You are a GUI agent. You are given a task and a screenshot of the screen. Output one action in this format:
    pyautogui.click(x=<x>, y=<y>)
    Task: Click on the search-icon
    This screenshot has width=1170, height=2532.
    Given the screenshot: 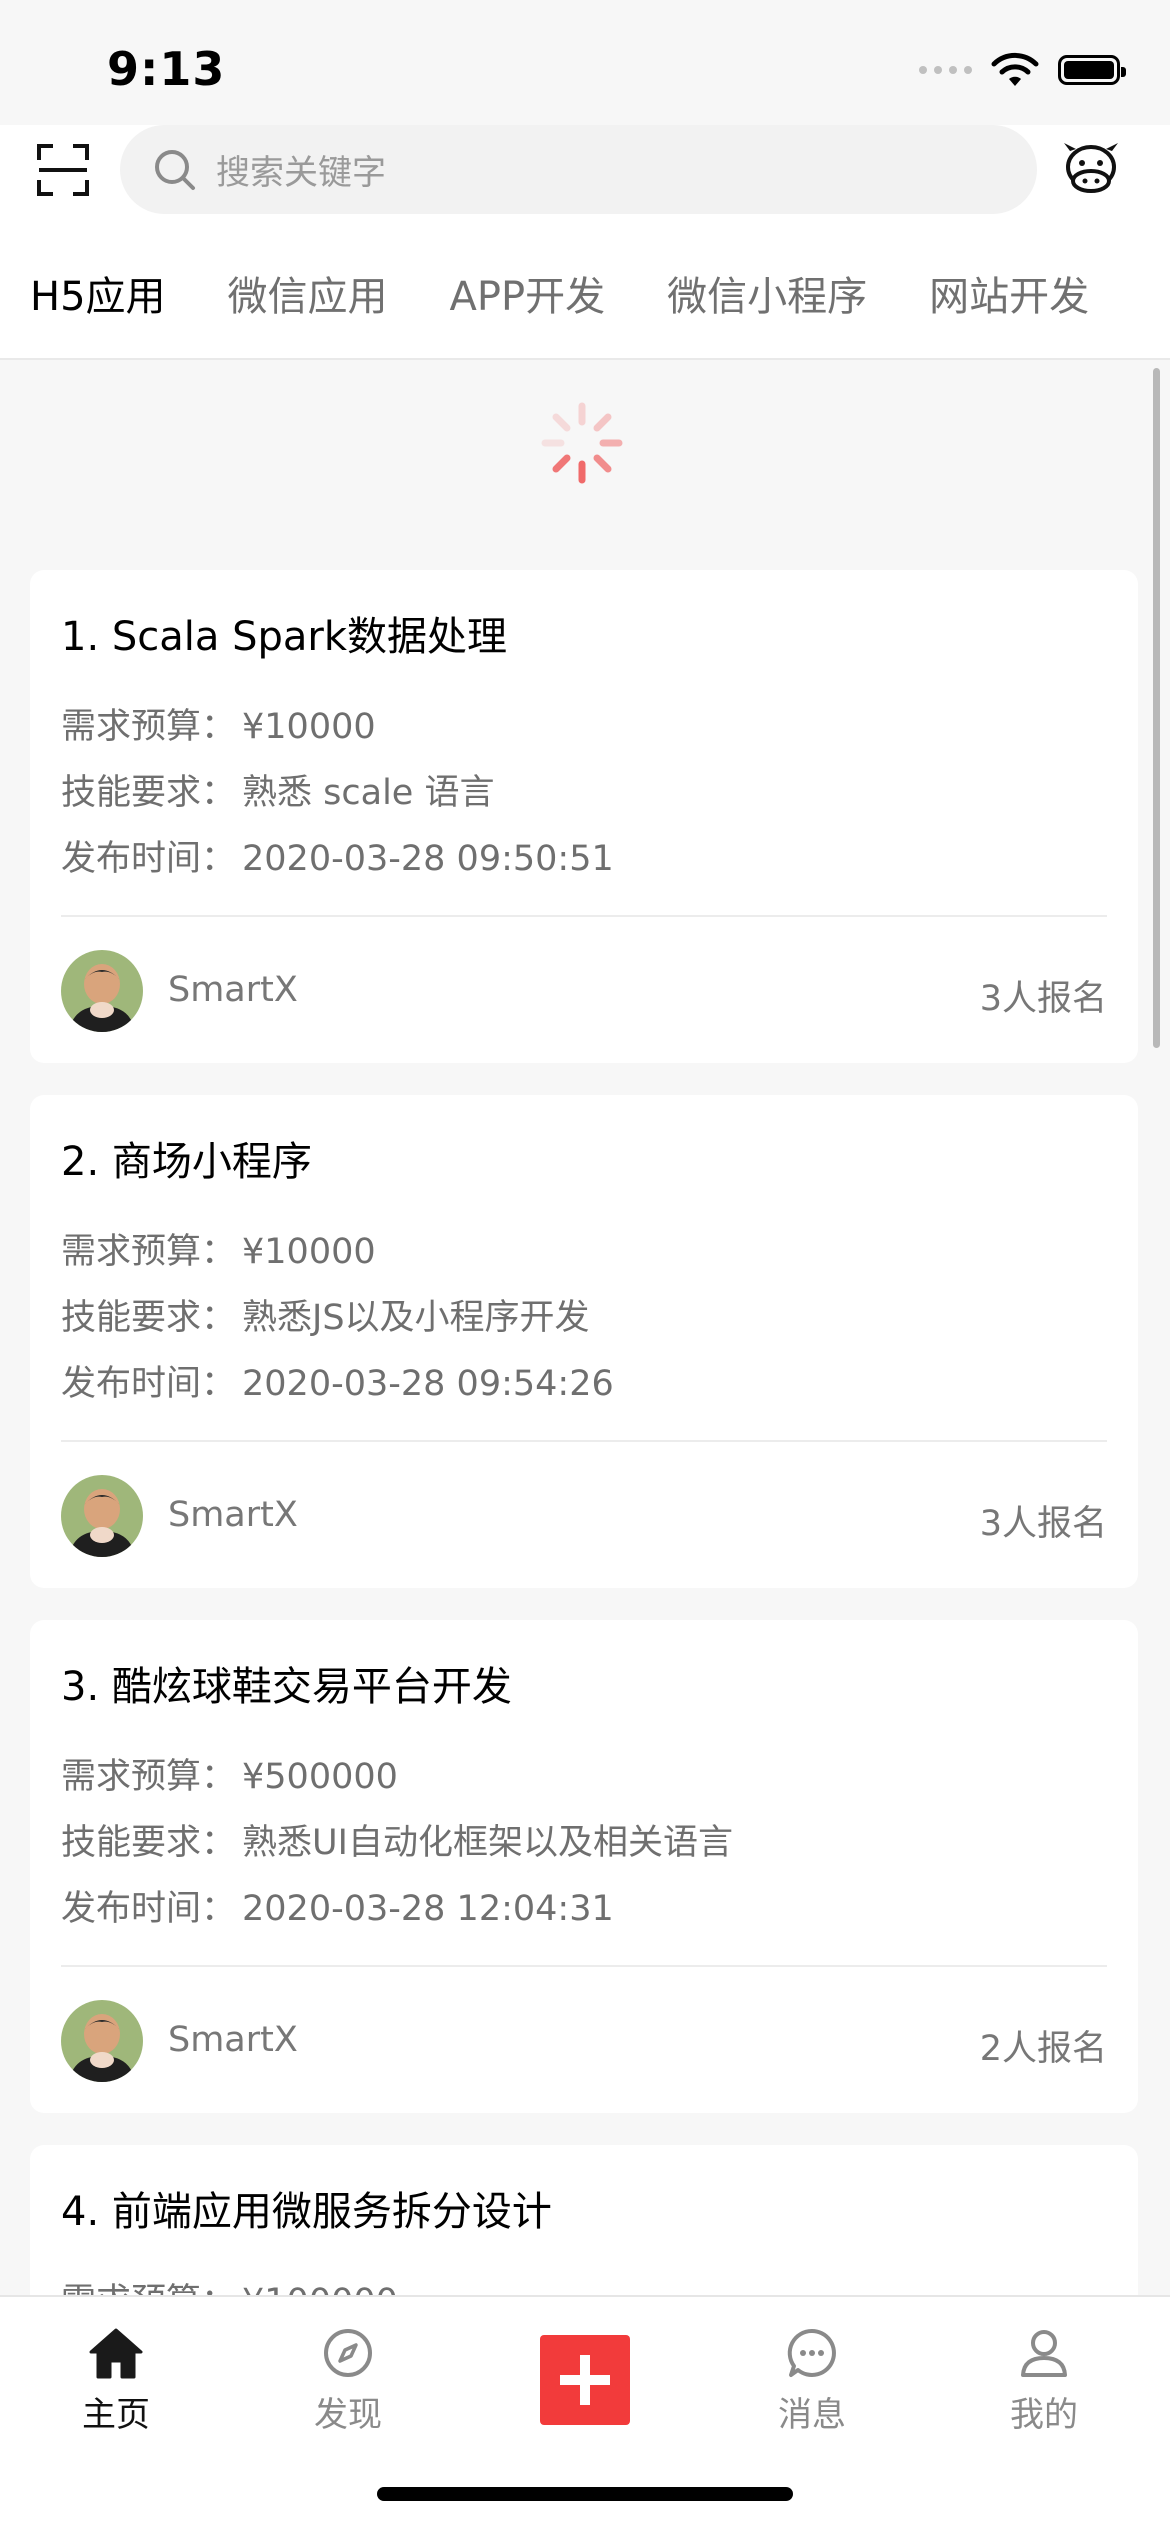 What is the action you would take?
    pyautogui.click(x=175, y=169)
    